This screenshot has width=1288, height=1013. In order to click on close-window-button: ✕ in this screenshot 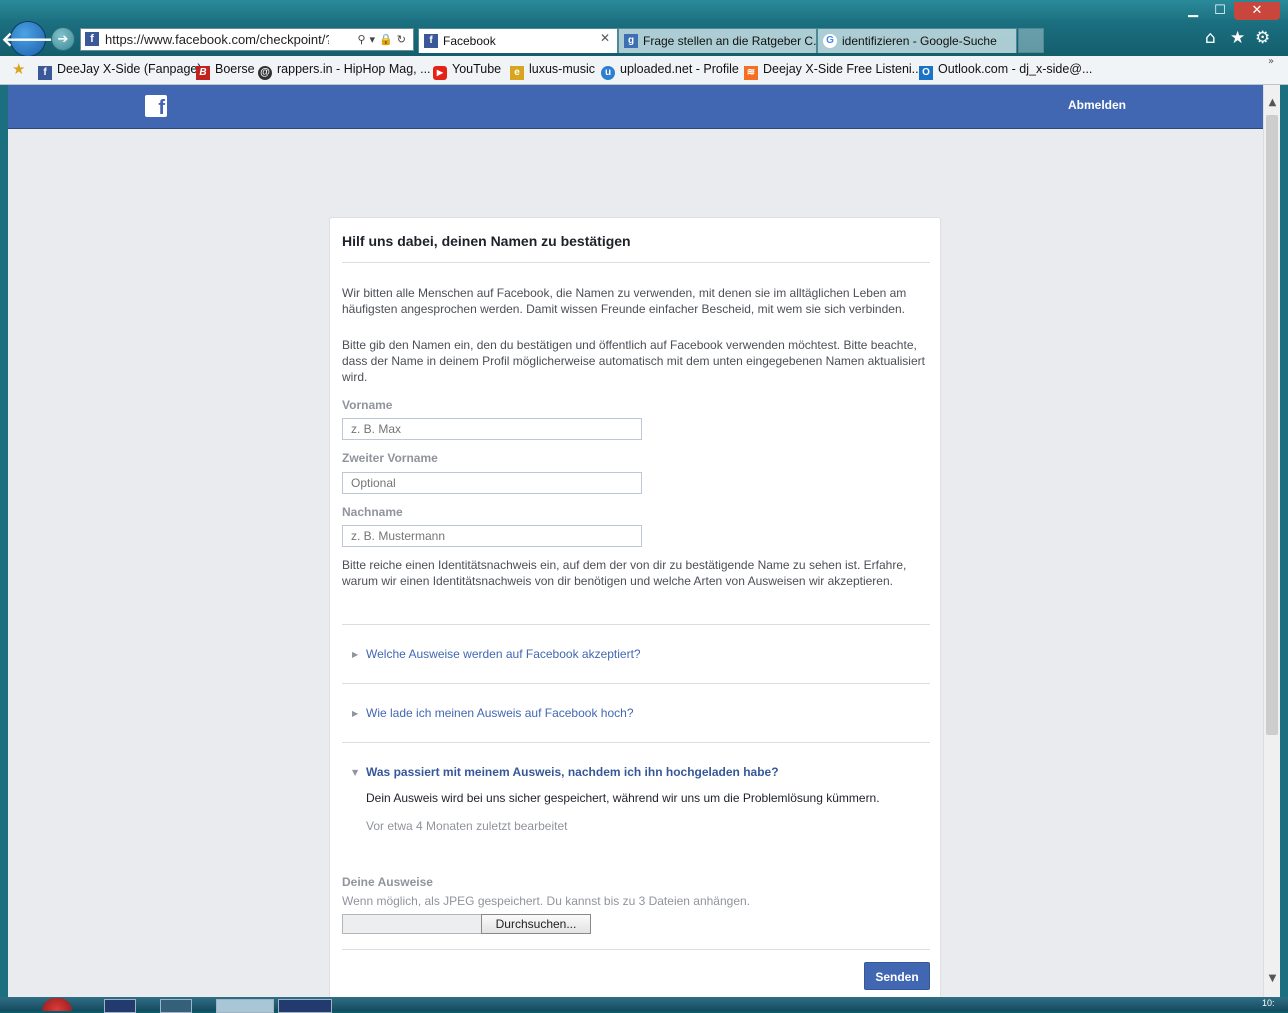, I will do `click(1257, 11)`.